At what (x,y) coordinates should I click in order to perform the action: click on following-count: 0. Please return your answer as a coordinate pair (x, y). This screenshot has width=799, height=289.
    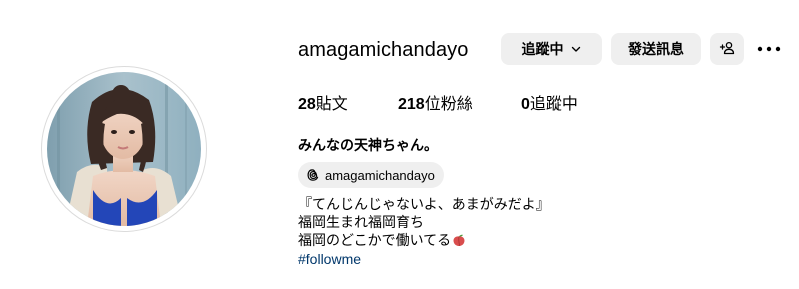
    Looking at the image, I should click on (525, 104).